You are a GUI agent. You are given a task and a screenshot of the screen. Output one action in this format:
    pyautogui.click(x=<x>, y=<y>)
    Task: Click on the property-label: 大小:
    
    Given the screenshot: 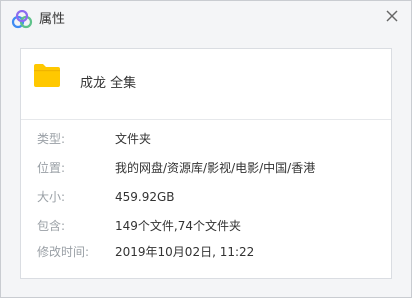 What is the action you would take?
    pyautogui.click(x=51, y=197)
    